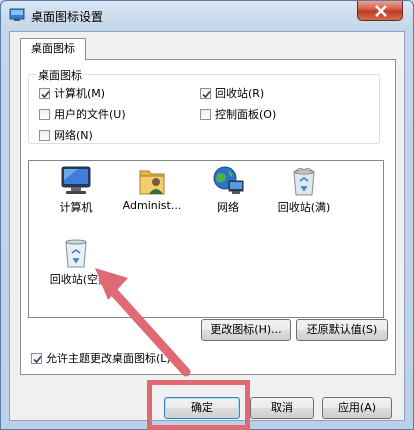 Image resolution: width=414 pixels, height=430 pixels. I want to click on cancel-button: 取消, so click(282, 408).